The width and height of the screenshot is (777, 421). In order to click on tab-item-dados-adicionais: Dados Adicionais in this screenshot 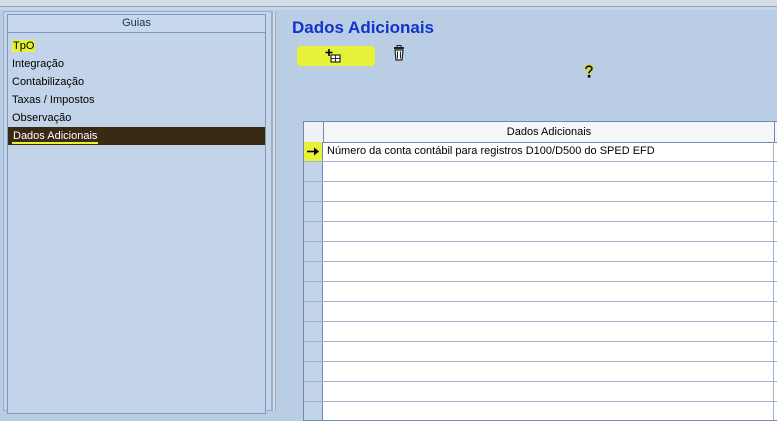, I will do `click(136, 136)`.